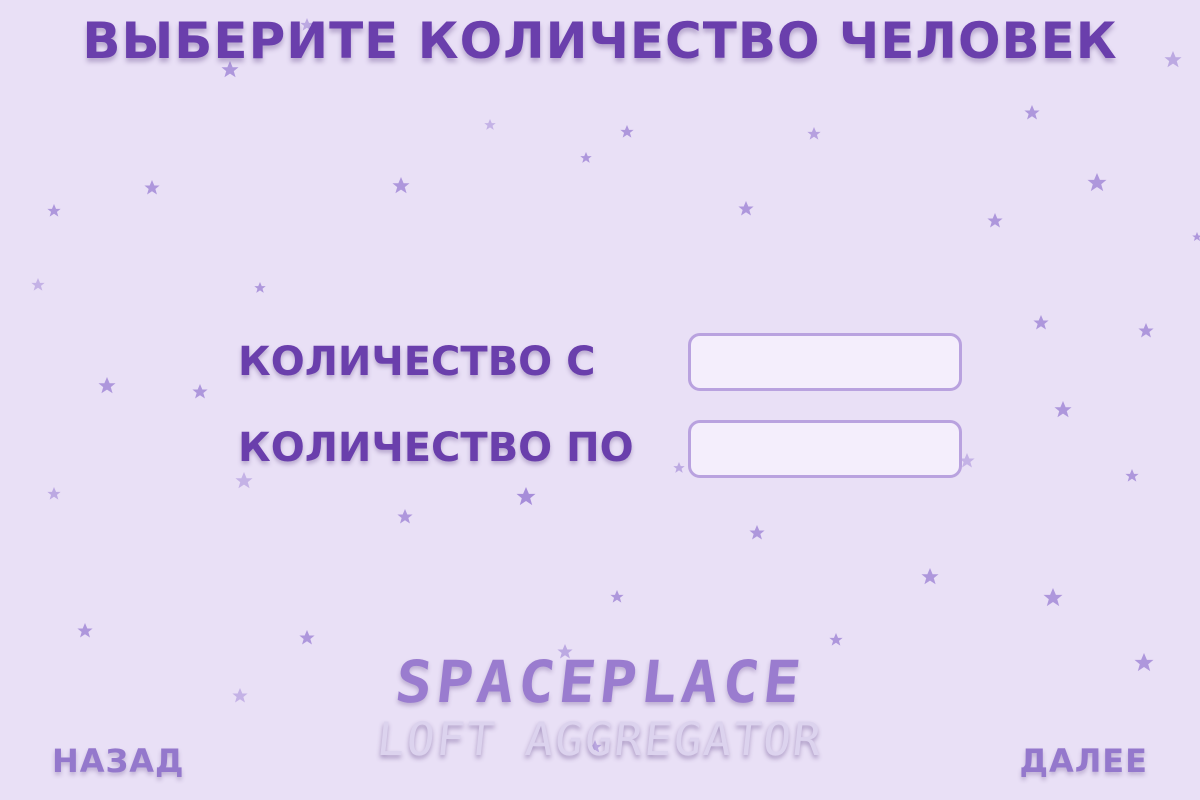 This screenshot has width=1200, height=800. I want to click on logo-tagline: LOFT AGGREGATOR, so click(600, 739).